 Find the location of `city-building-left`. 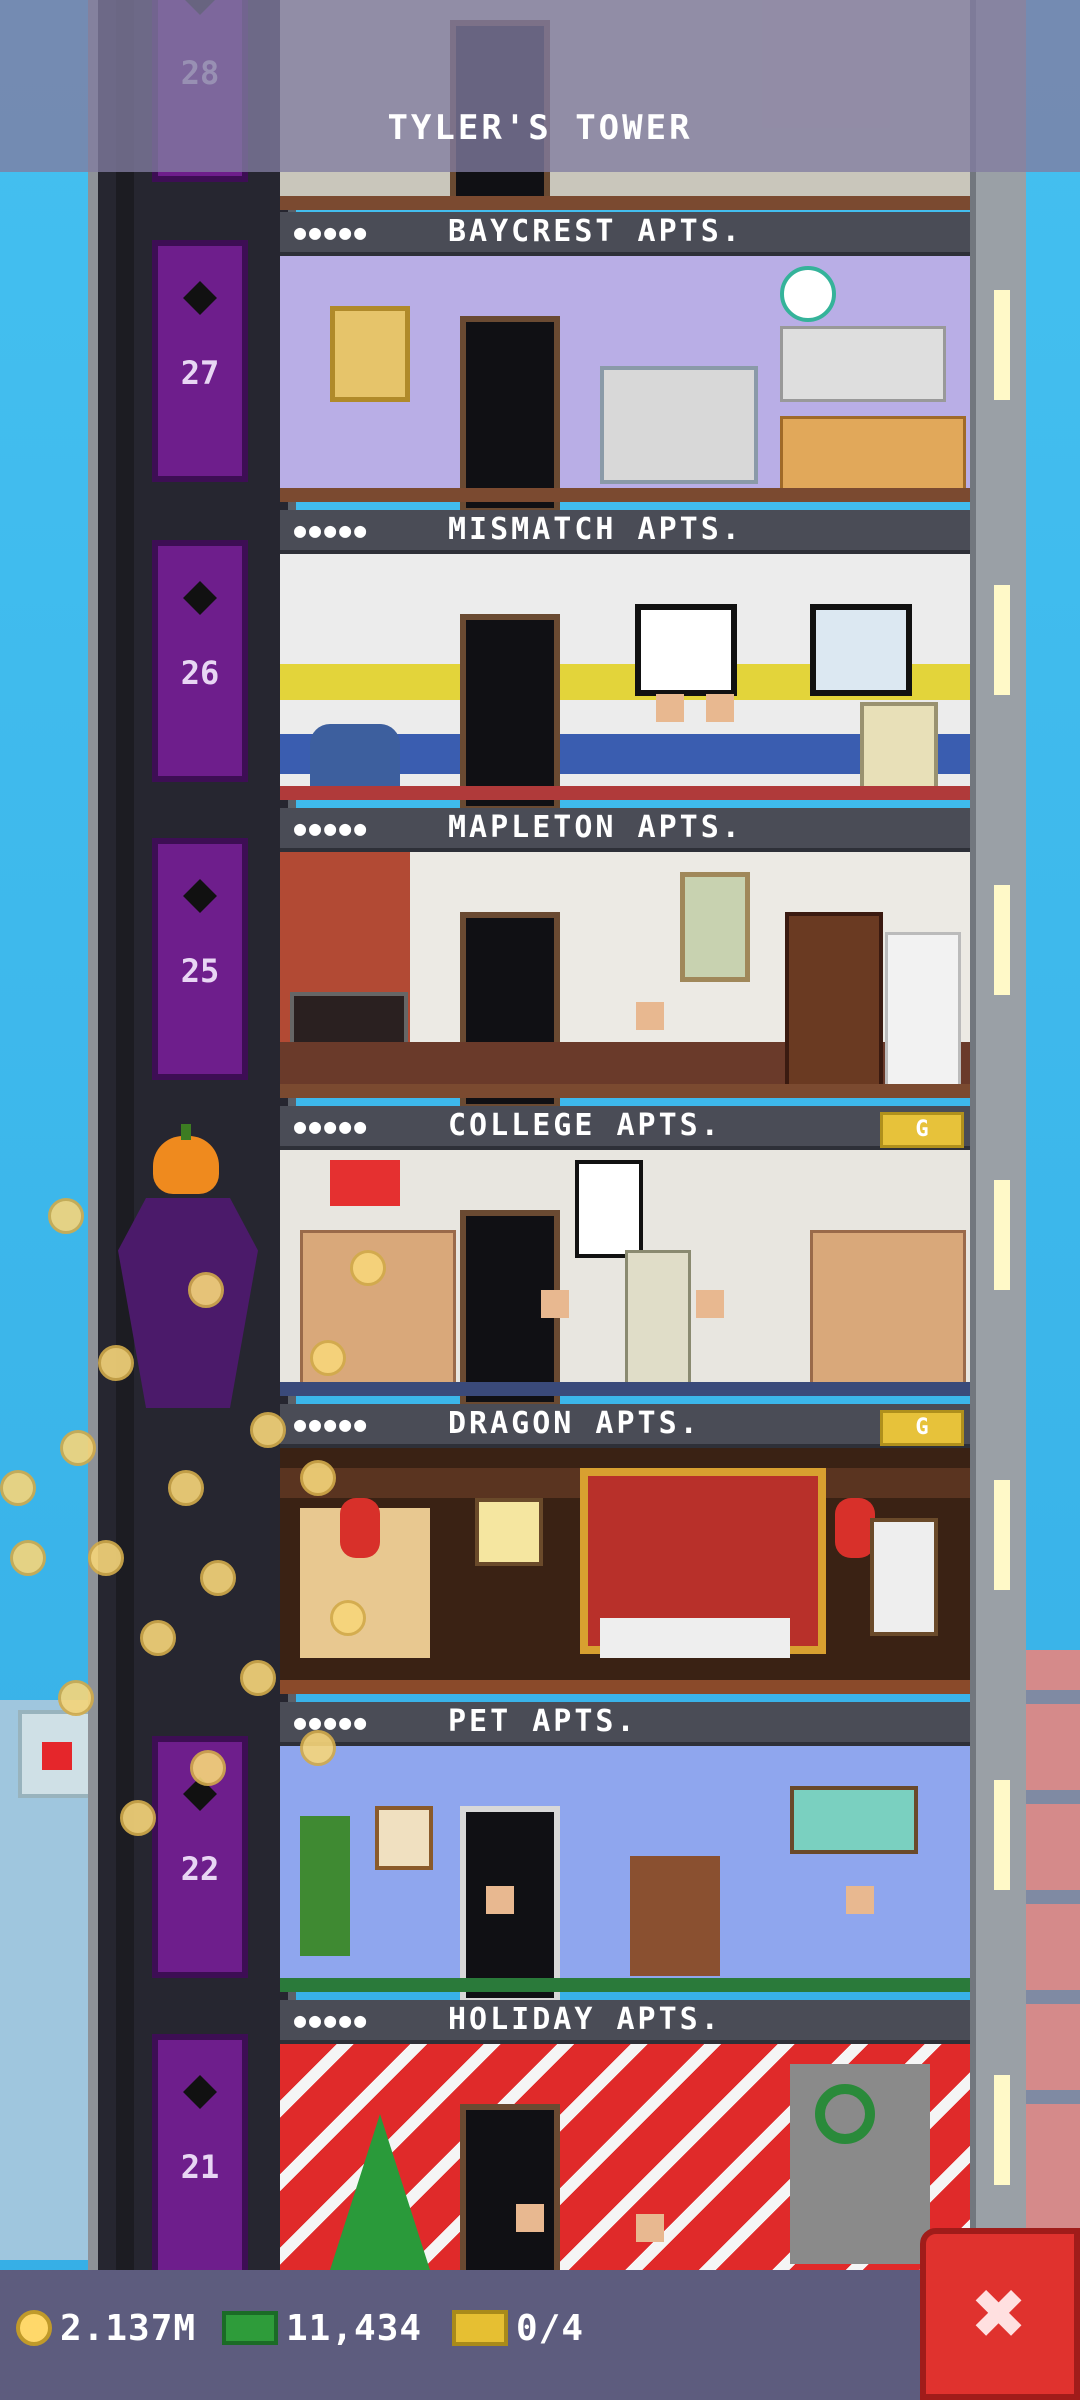

city-building-left is located at coordinates (48, 1980).